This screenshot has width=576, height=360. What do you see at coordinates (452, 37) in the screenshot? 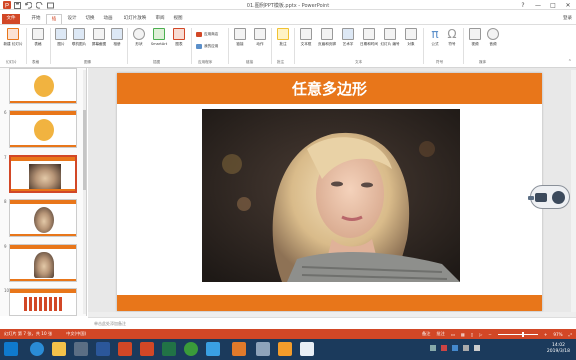
I see `symbol-button: Ω 符号` at bounding box center [452, 37].